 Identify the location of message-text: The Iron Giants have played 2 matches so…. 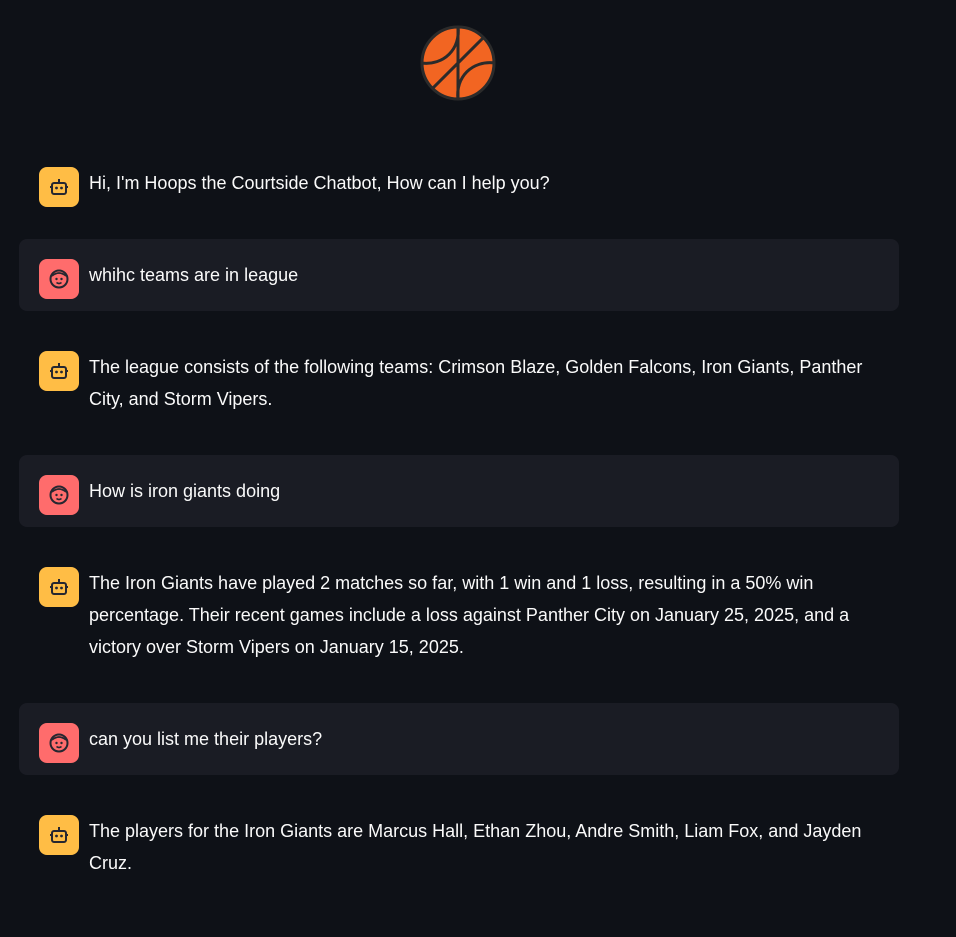
(469, 615).